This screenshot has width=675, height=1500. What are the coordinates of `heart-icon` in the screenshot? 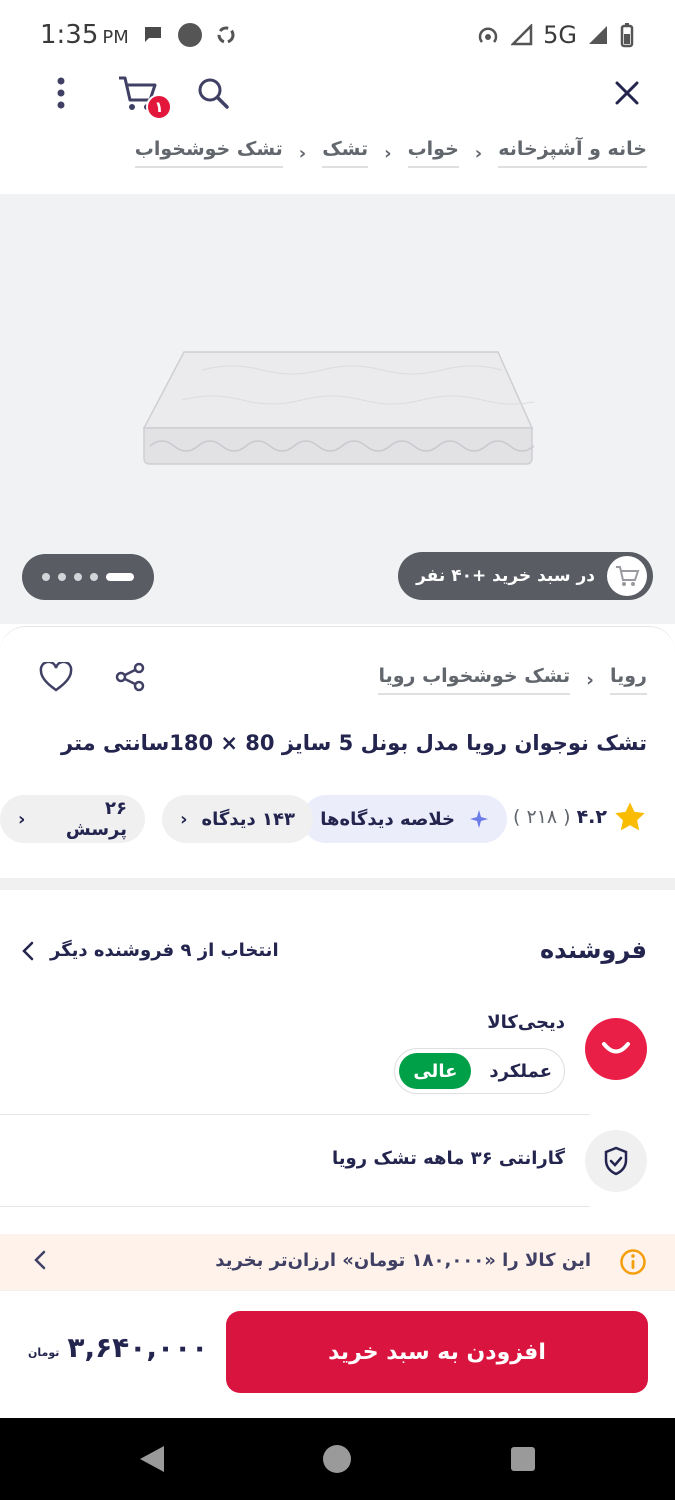 It's located at (56, 677).